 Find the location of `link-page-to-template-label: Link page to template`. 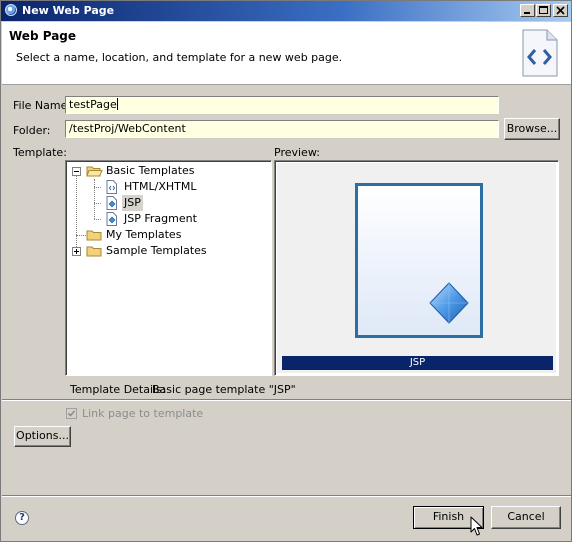

link-page-to-template-label: Link page to template is located at coordinates (143, 413).